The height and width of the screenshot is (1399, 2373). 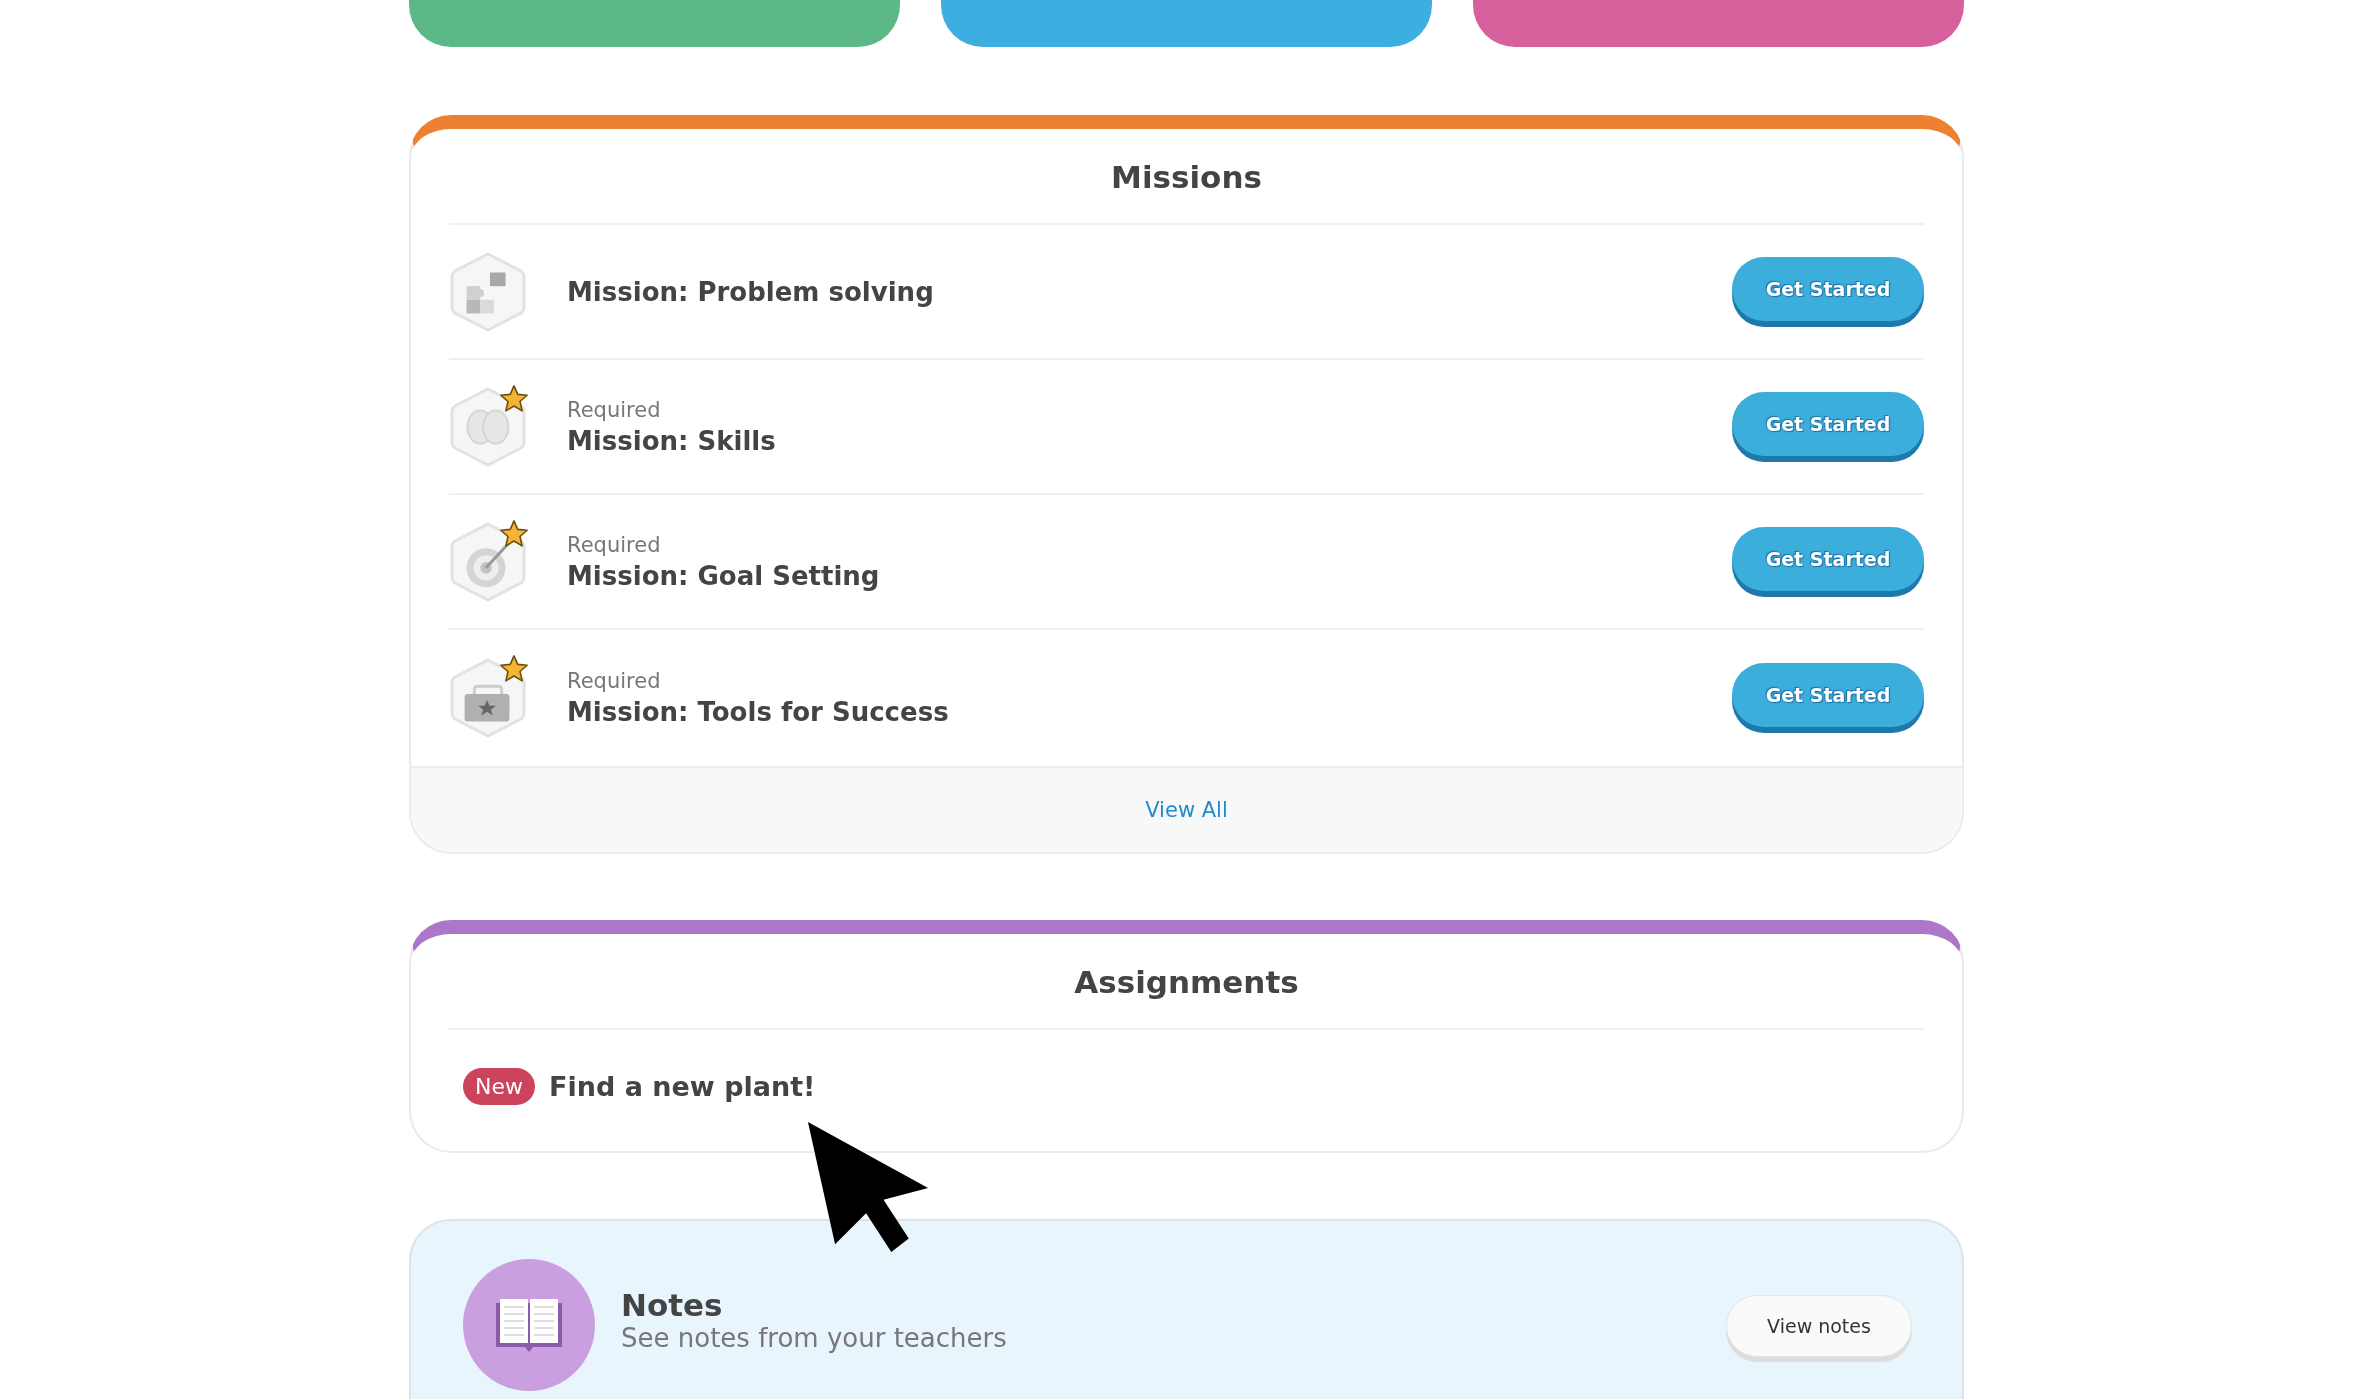 I want to click on new-badge: New, so click(x=499, y=1086).